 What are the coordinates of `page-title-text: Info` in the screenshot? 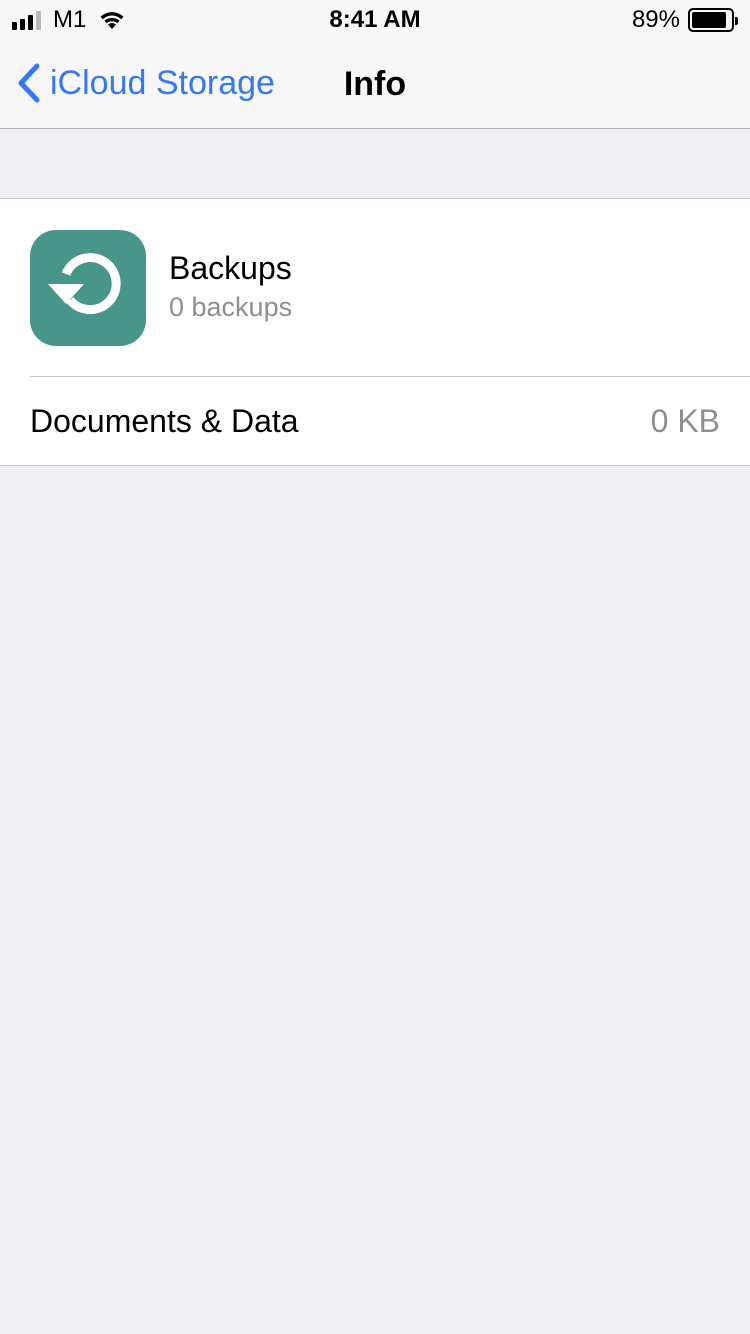 It's located at (375, 84).